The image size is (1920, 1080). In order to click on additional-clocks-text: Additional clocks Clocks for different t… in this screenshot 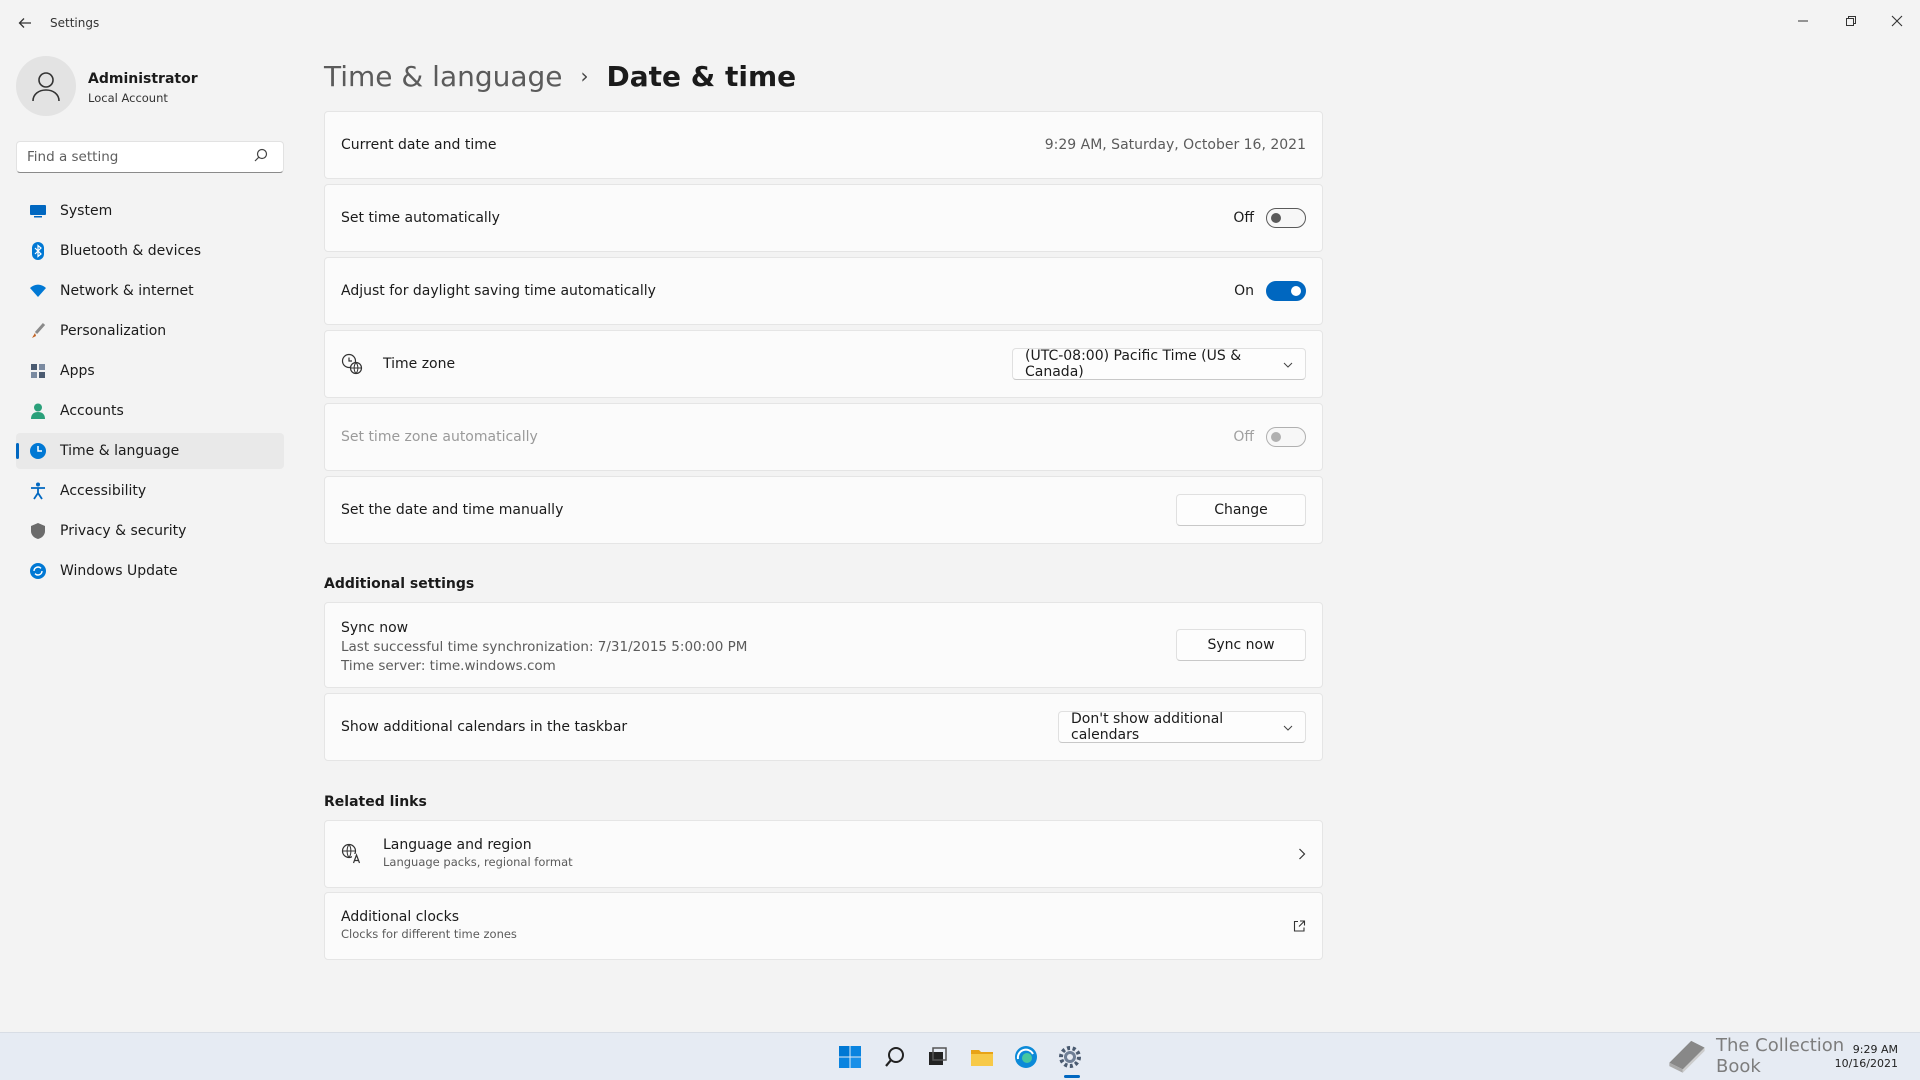, I will do `click(429, 926)`.